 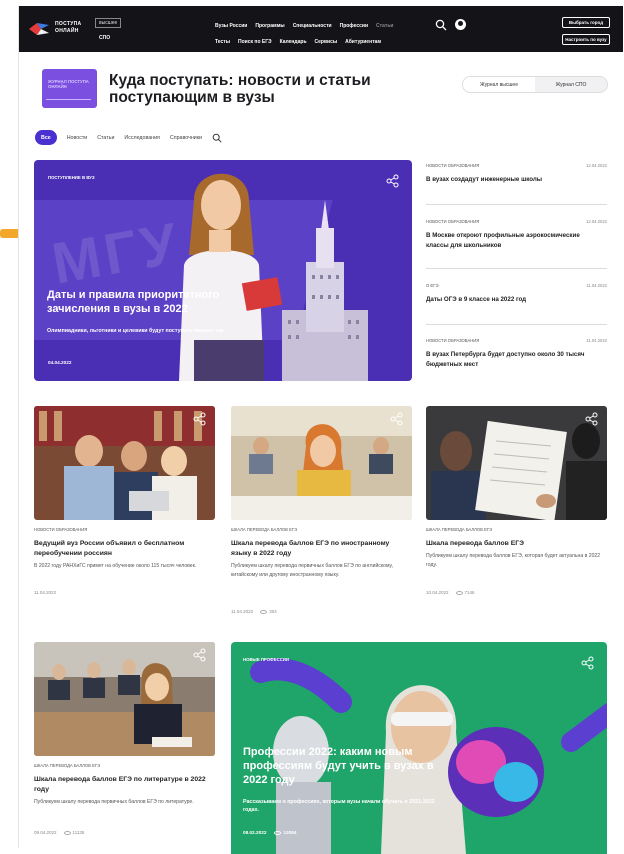 What do you see at coordinates (266, 659) in the screenshot?
I see `feature-category: Новые профессии` at bounding box center [266, 659].